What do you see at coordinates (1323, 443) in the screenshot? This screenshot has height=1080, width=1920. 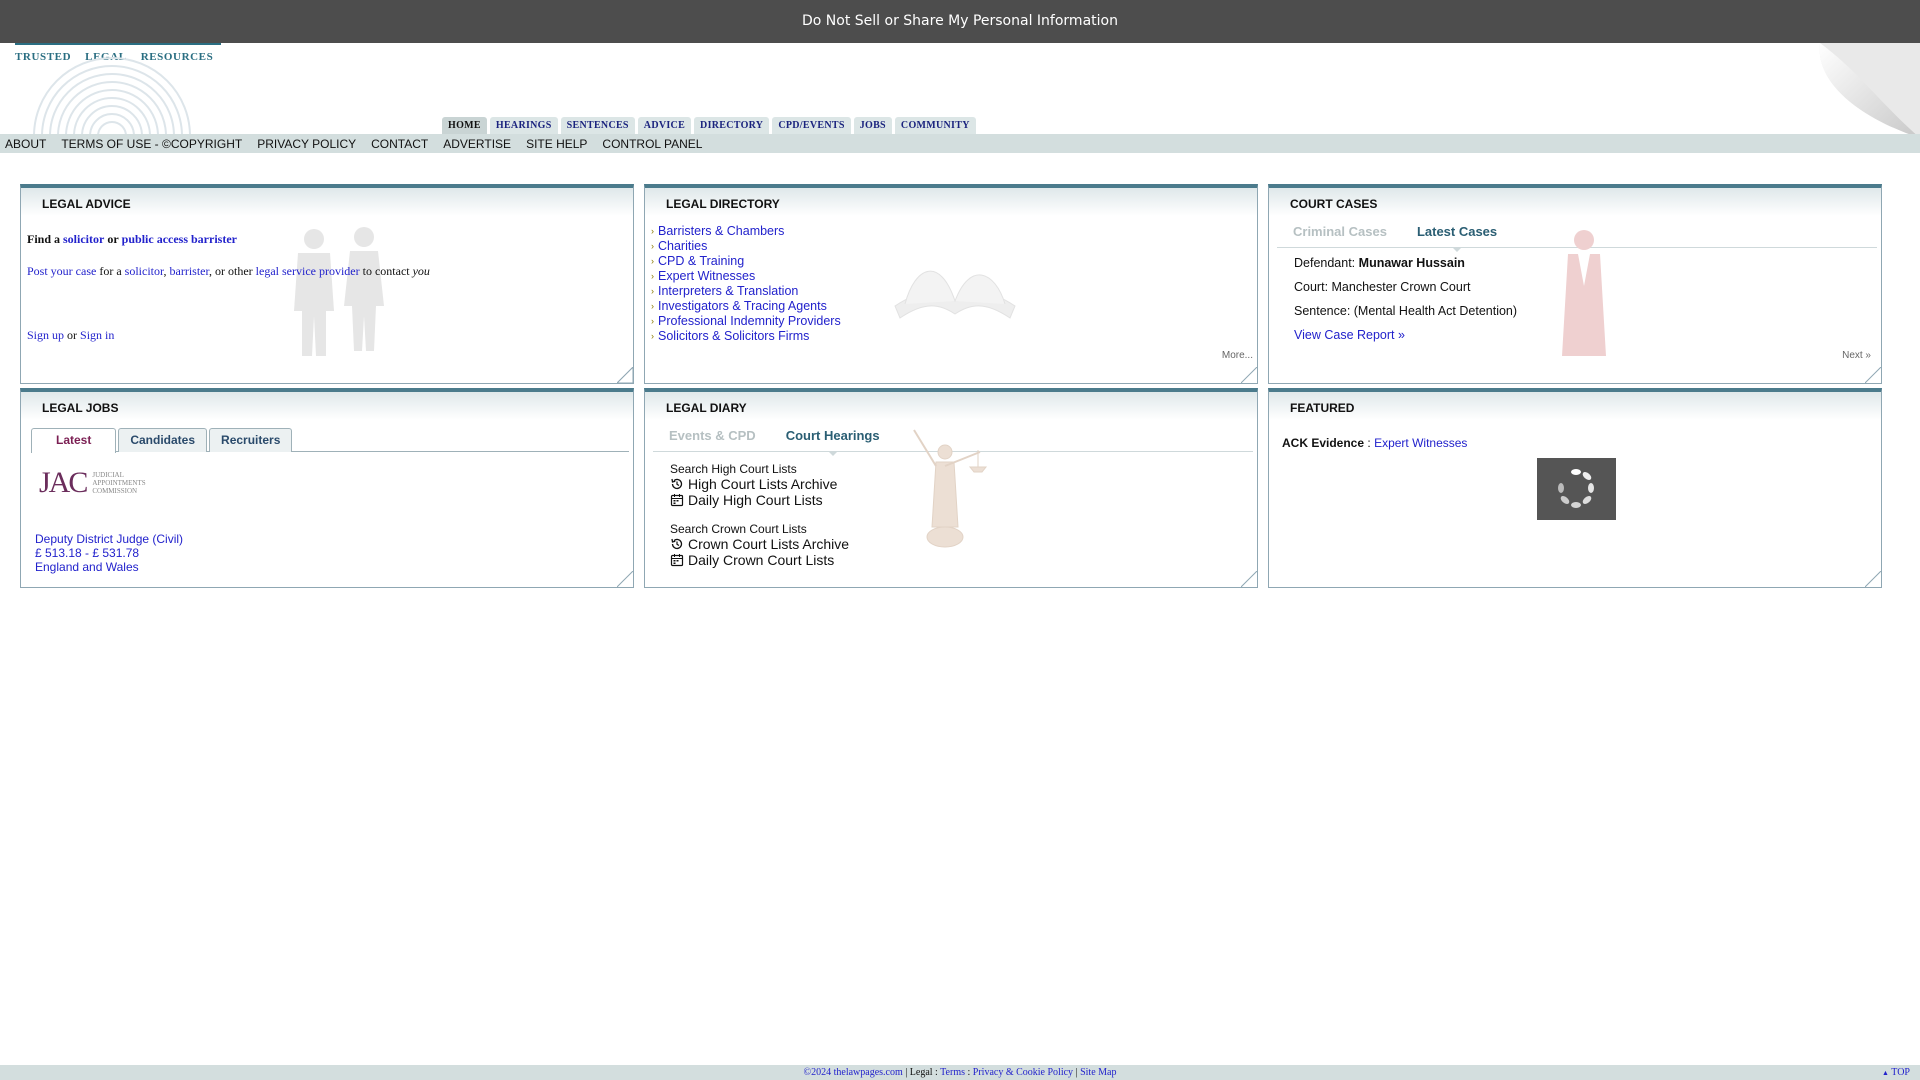 I see `featured-name: ACK Evidence` at bounding box center [1323, 443].